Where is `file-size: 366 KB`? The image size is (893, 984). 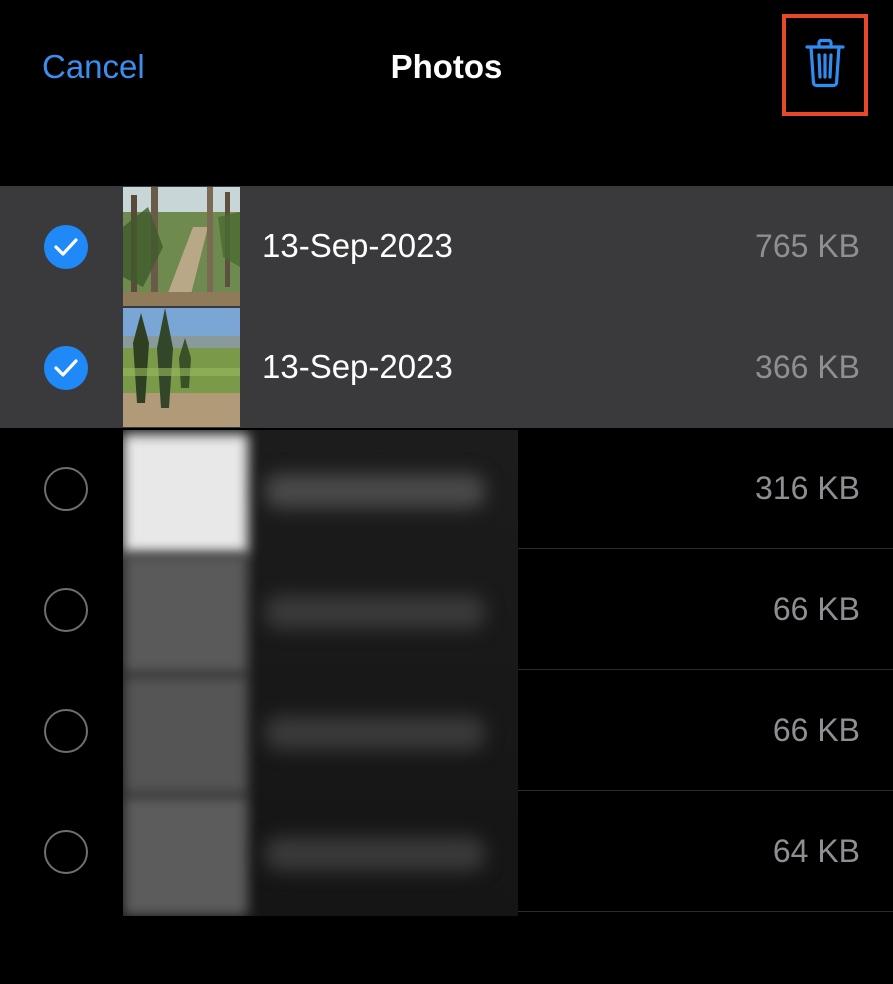 file-size: 366 KB is located at coordinates (807, 367).